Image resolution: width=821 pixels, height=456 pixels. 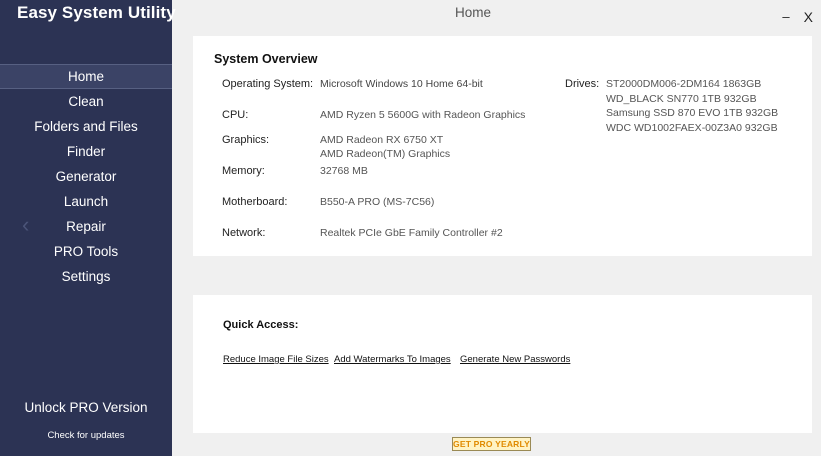 What do you see at coordinates (692, 113) in the screenshot?
I see `drive-item: Samsung SSD 870 EVO 1TB 932GB` at bounding box center [692, 113].